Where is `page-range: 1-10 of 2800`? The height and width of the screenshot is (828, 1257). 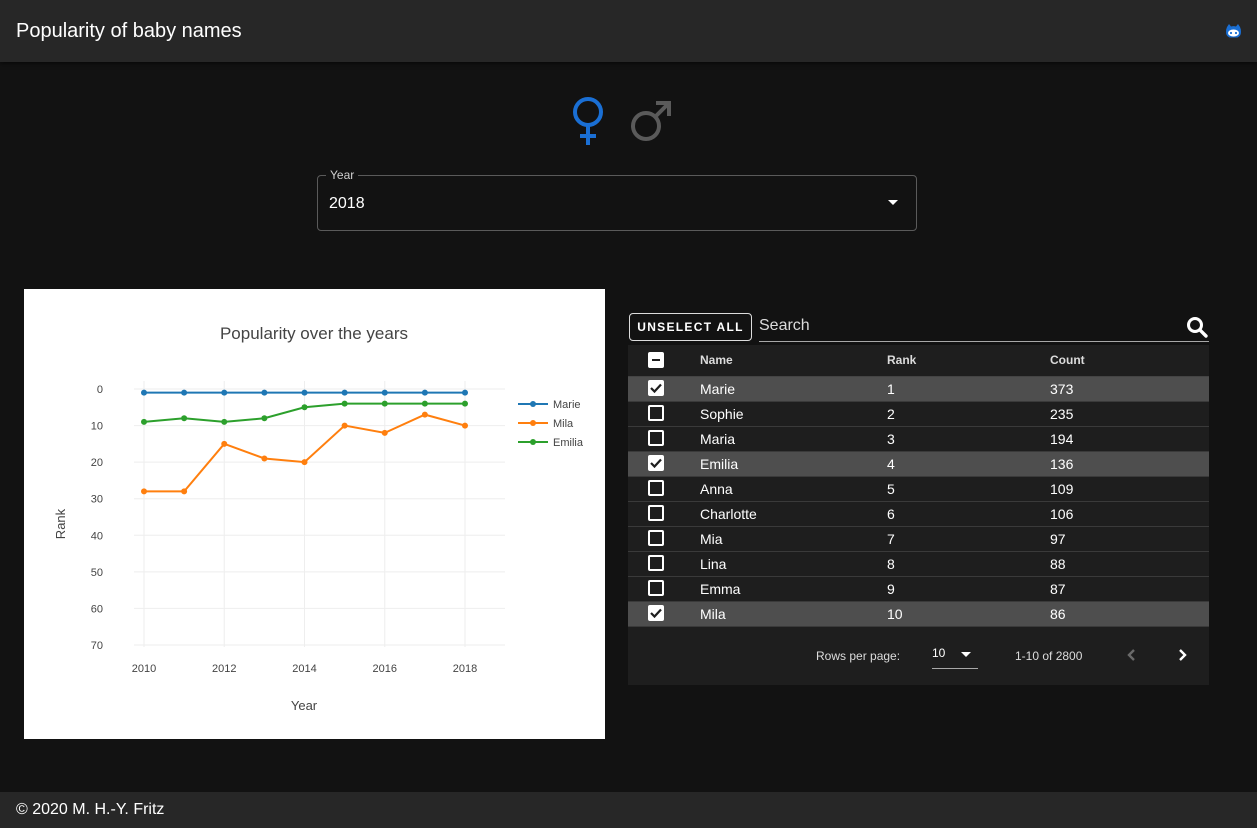
page-range: 1-10 of 2800 is located at coordinates (1049, 656).